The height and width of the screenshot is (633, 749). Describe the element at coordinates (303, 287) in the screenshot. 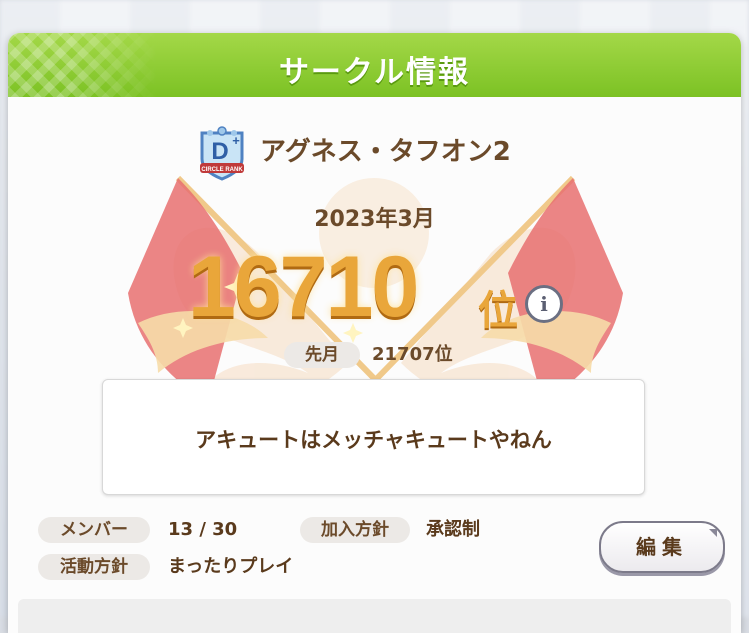

I see `rank-number: 16710` at that location.